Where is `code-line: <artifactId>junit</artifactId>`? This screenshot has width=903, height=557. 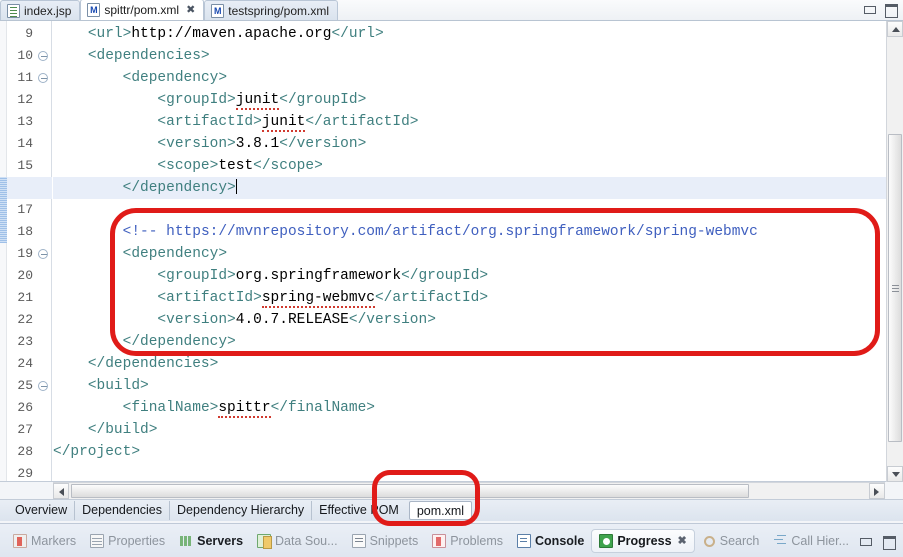 code-line: <artifactId>junit</artifactId> is located at coordinates (478, 122).